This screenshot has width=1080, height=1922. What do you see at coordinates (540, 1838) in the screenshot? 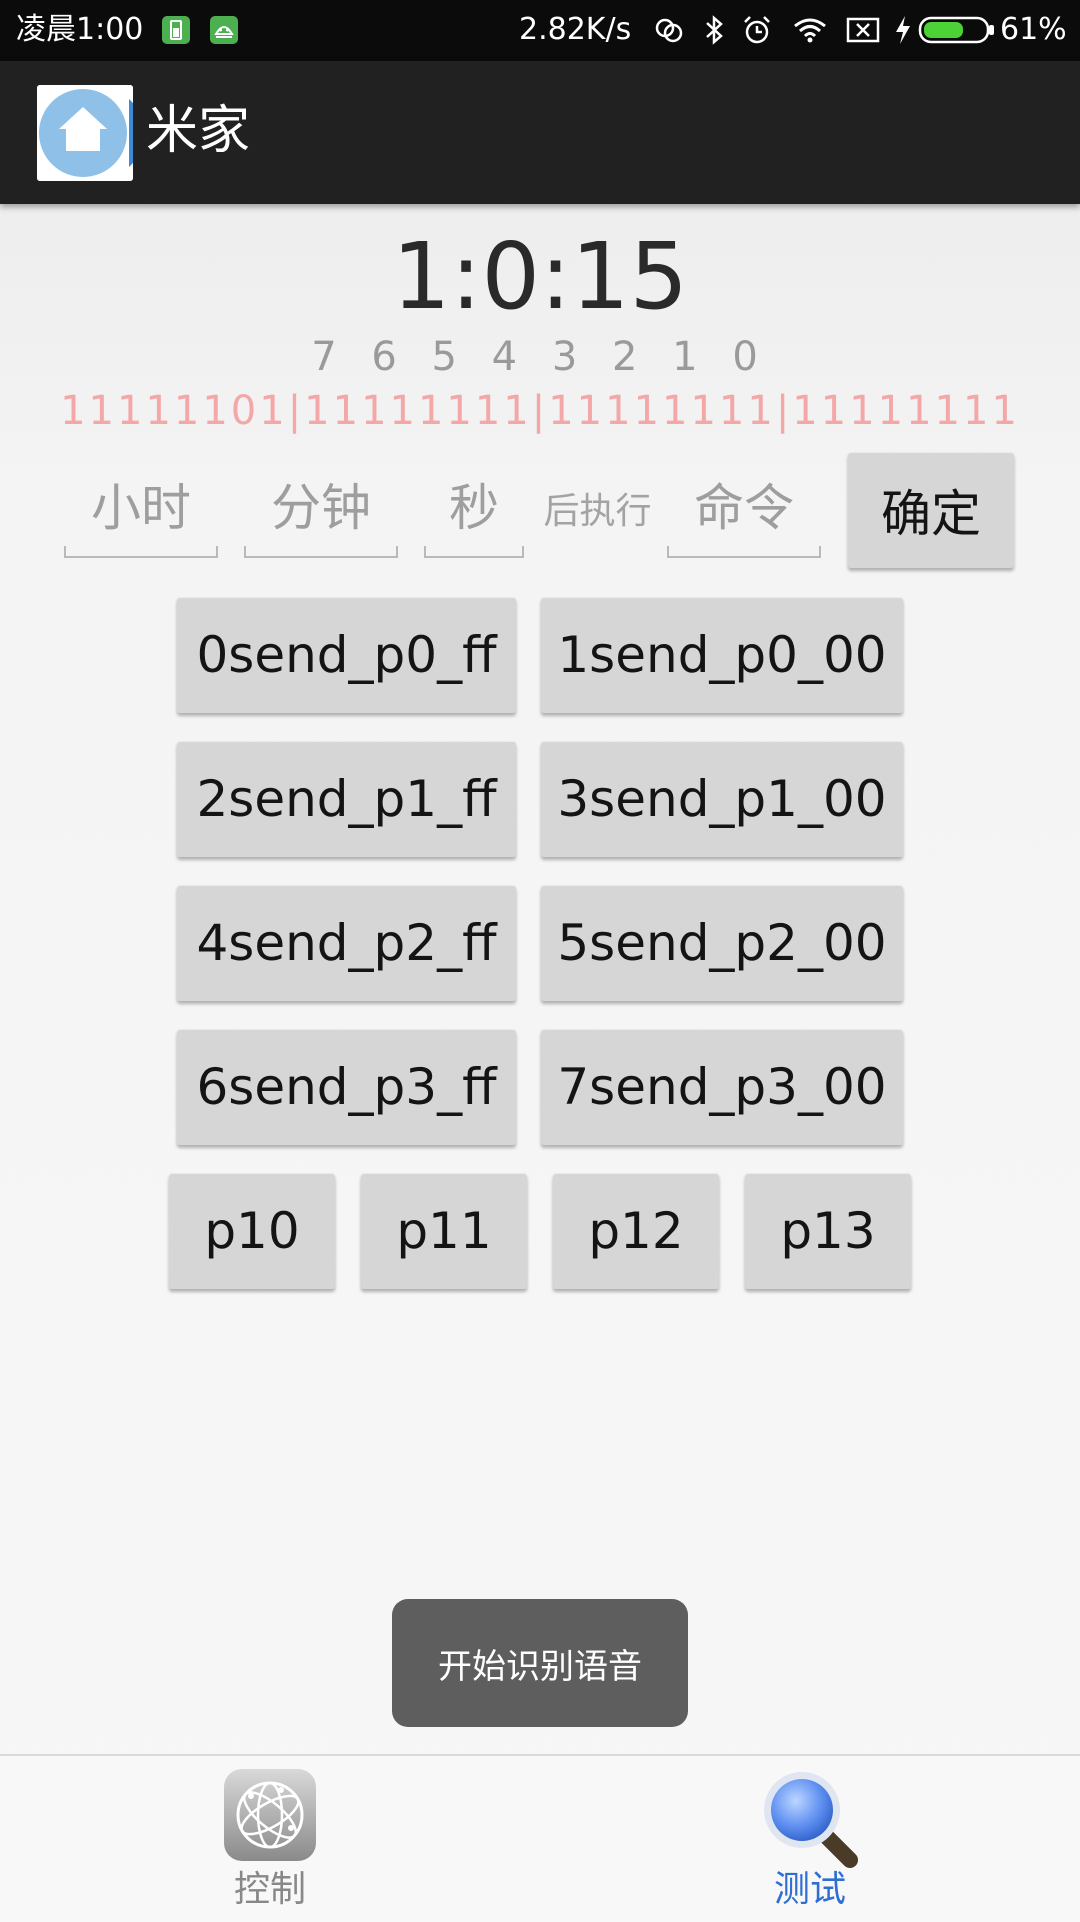
I see `bottom-navigation: 控制 测试` at bounding box center [540, 1838].